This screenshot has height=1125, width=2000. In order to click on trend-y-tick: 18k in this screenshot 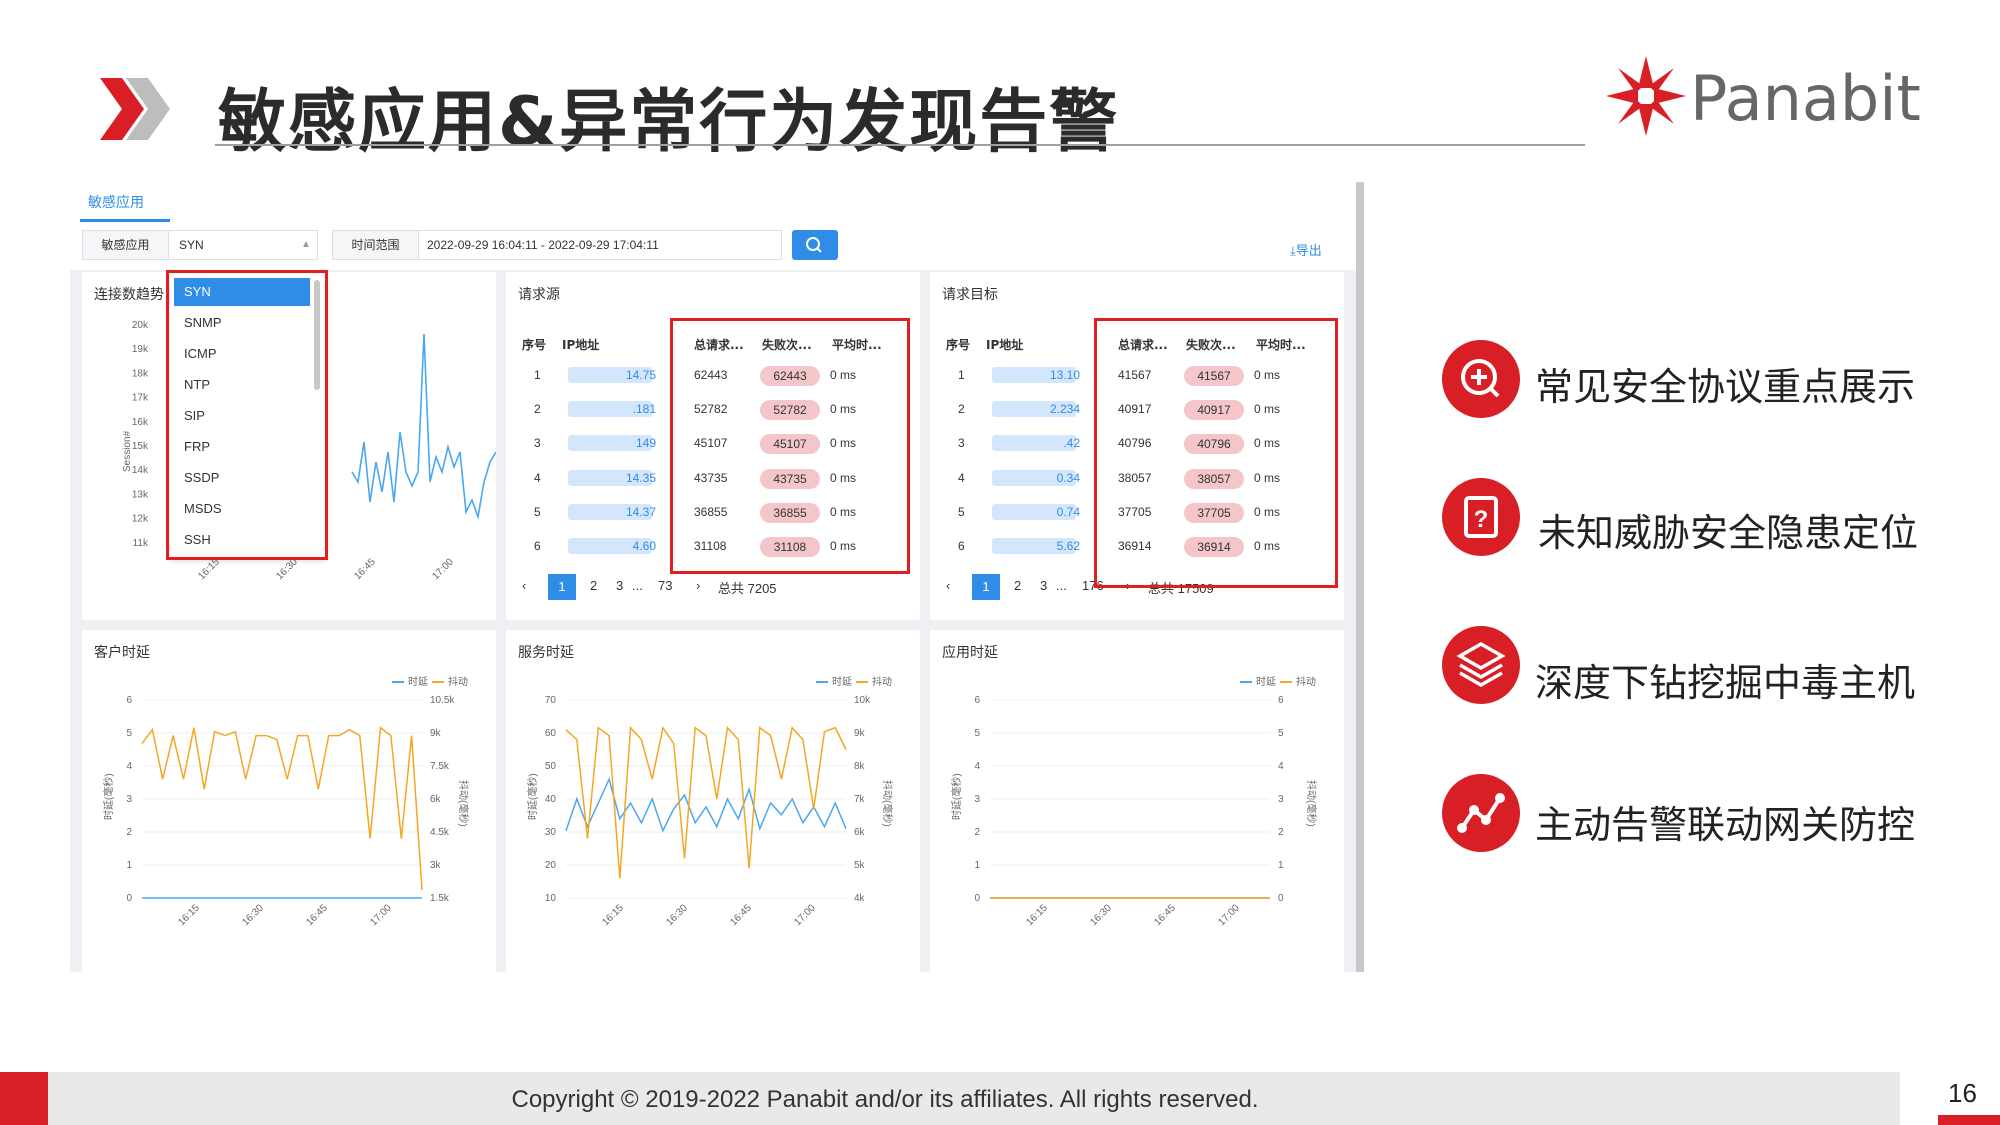, I will do `click(140, 373)`.